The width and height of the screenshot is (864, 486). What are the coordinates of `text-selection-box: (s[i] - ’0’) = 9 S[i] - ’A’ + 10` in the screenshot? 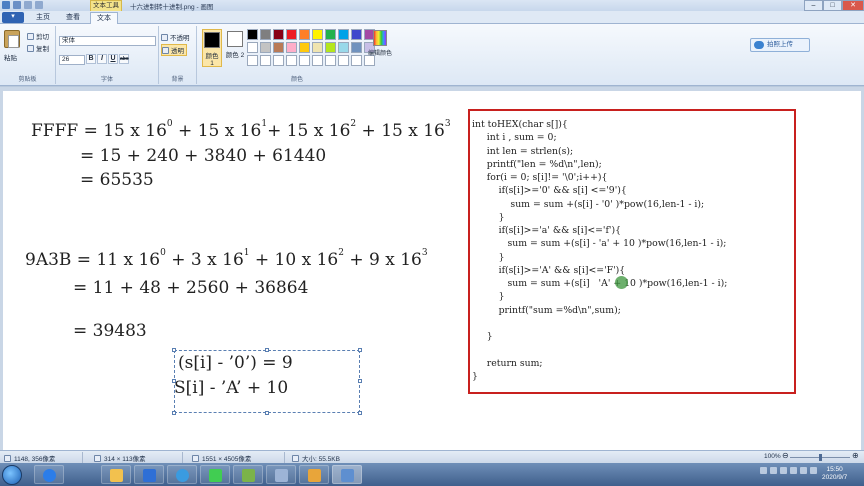 It's located at (267, 381).